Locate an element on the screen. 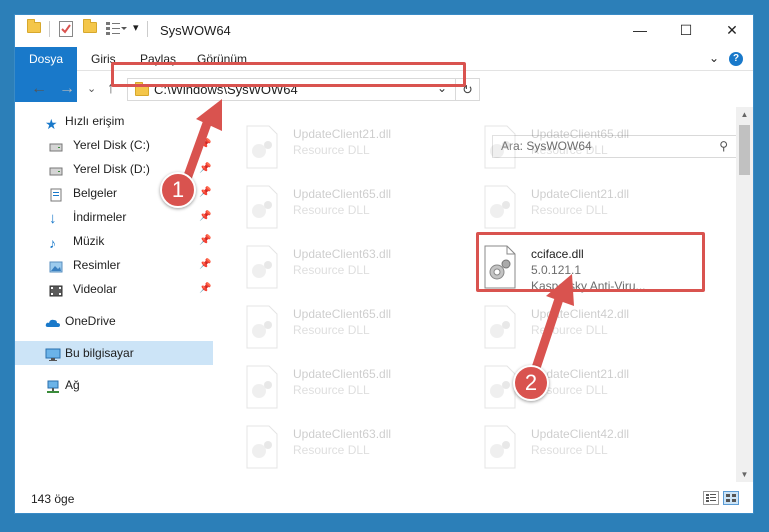 The height and width of the screenshot is (532, 769). sidebar-item-label: Bu bilgisayar is located at coordinates (99, 353).